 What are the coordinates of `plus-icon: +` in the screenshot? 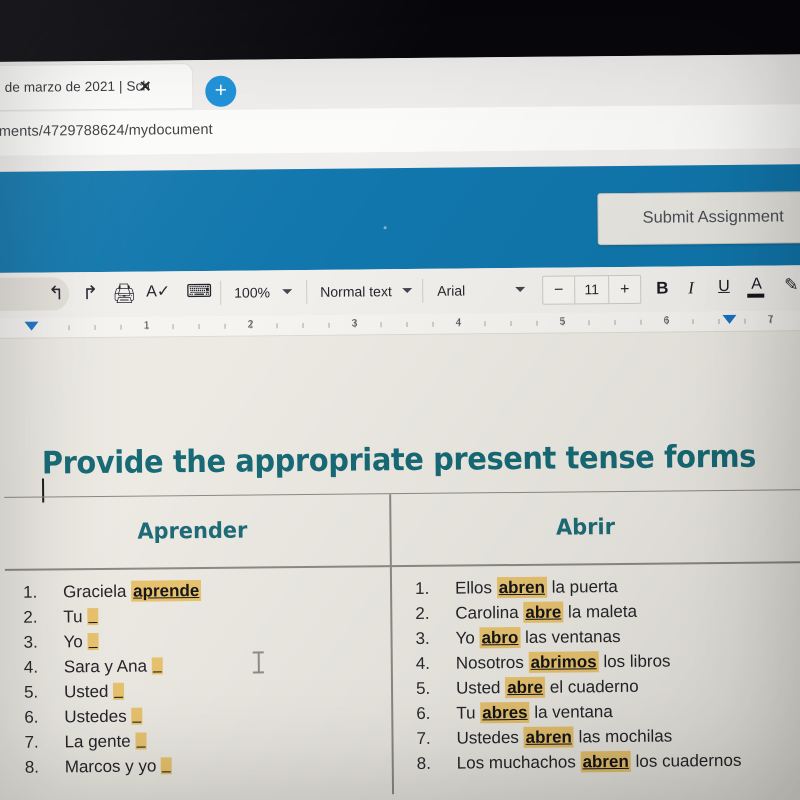 It's located at (221, 91).